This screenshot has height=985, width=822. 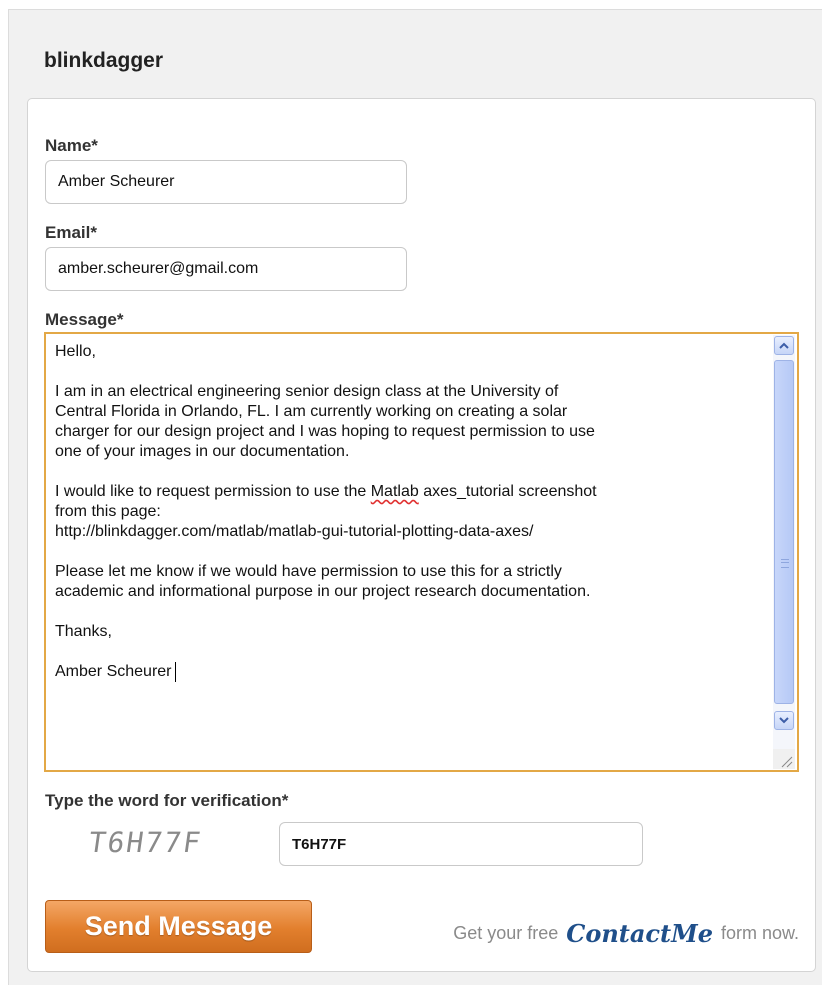 I want to click on name-label: Name*, so click(x=71, y=145).